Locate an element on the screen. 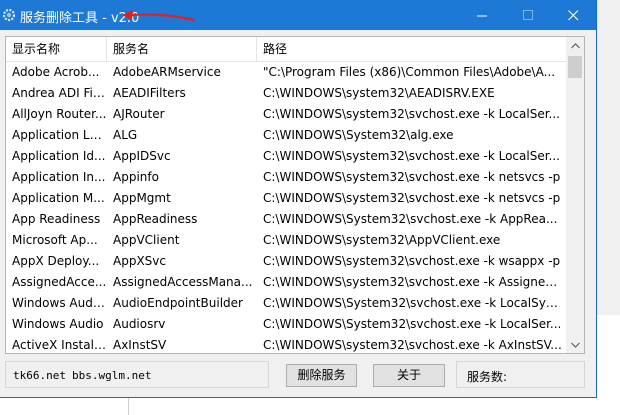 The image size is (620, 415). background-window-edge is located at coordinates (608, 157).